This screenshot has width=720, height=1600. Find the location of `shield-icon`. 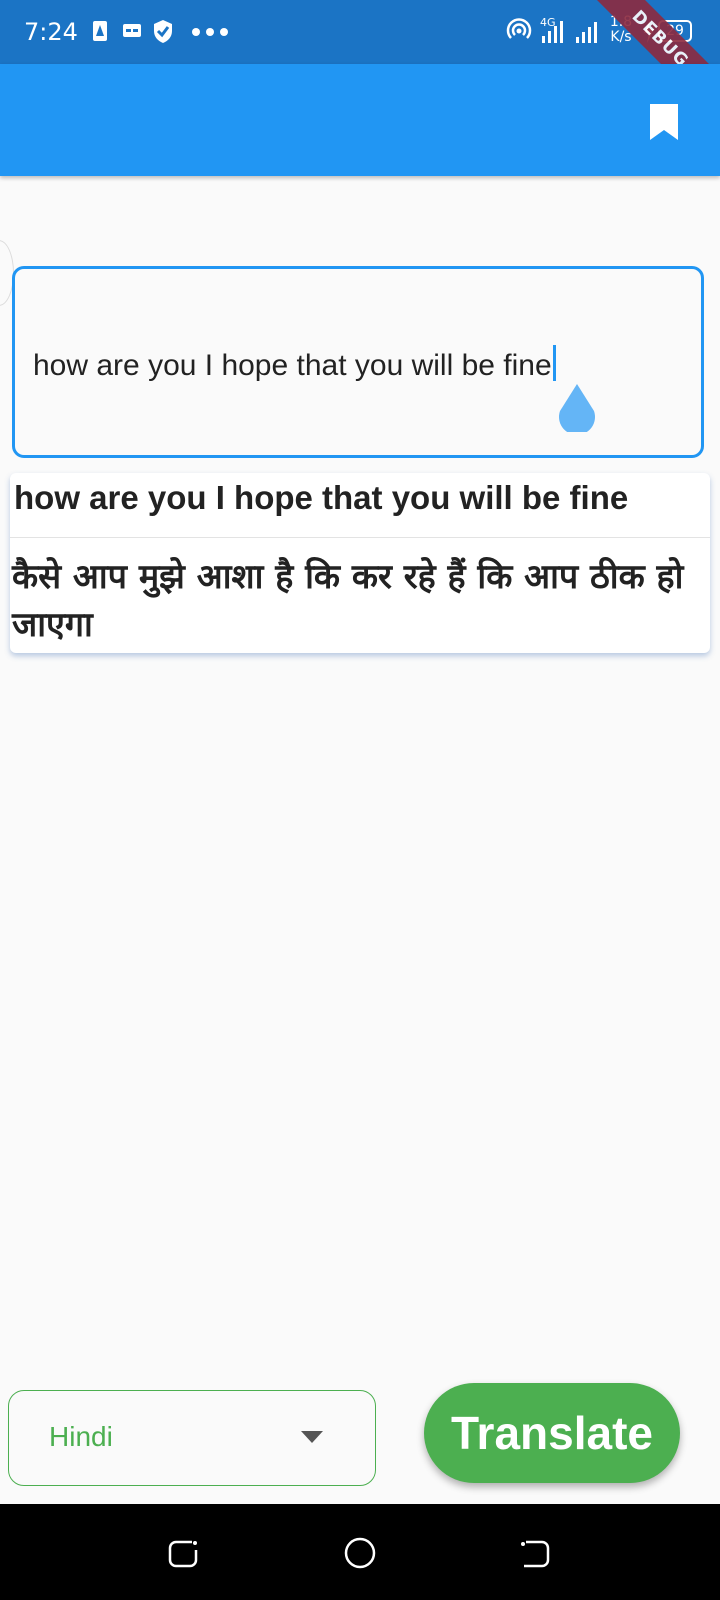

shield-icon is located at coordinates (163, 31).